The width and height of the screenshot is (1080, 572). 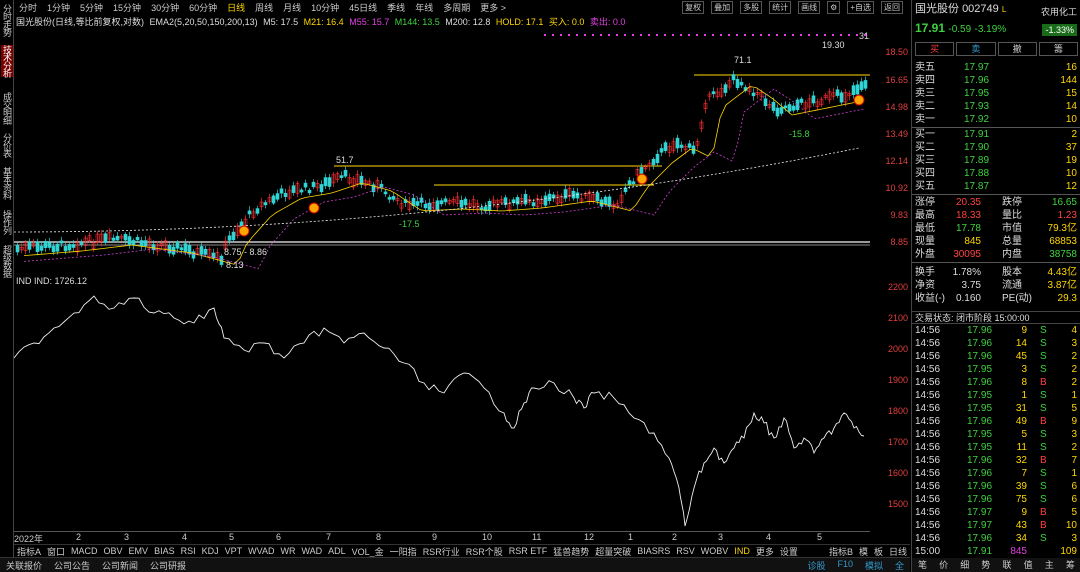 What do you see at coordinates (780, 7) in the screenshot?
I see `tool-3: 统计` at bounding box center [780, 7].